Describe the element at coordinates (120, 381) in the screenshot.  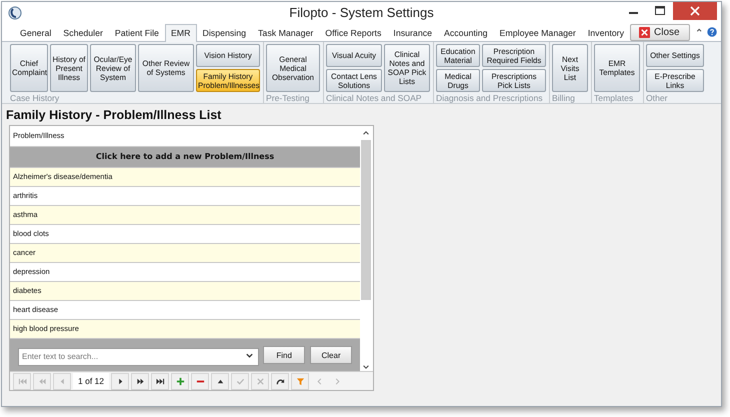
I see `next-button` at that location.